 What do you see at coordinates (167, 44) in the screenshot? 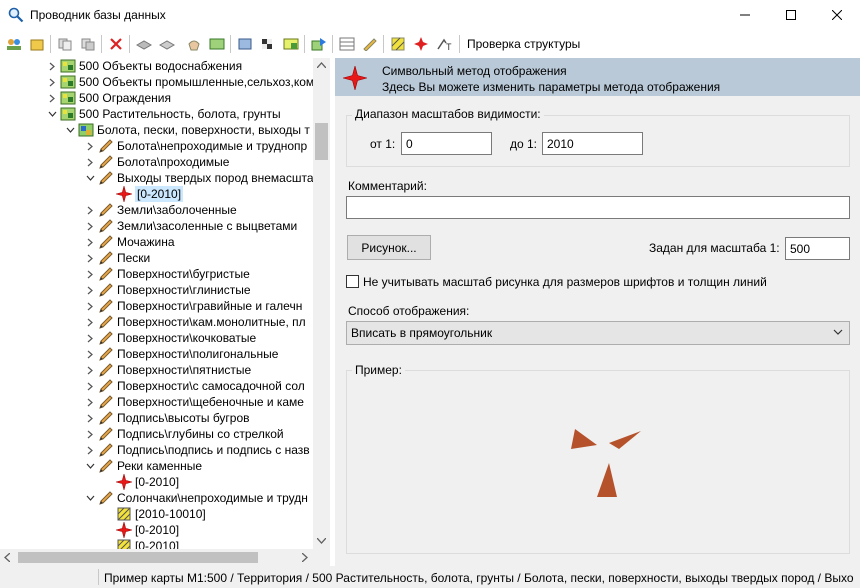
I see `layers-refresh-icon` at bounding box center [167, 44].